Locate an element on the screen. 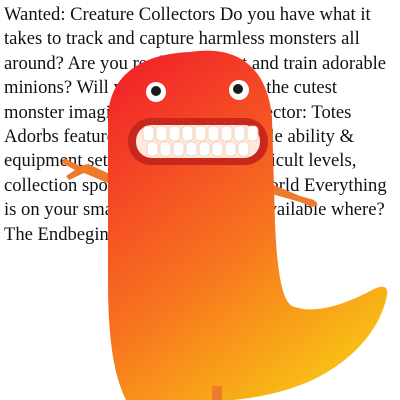 The image size is (400, 400). monster-left-arm is located at coordinates (88, 171).